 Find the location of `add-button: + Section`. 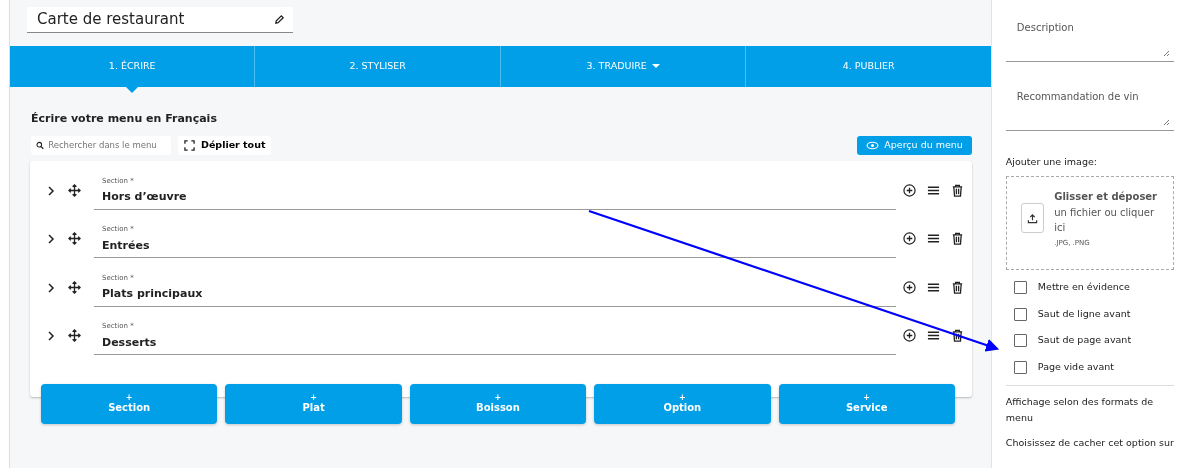

add-button: + Section is located at coordinates (129, 403).